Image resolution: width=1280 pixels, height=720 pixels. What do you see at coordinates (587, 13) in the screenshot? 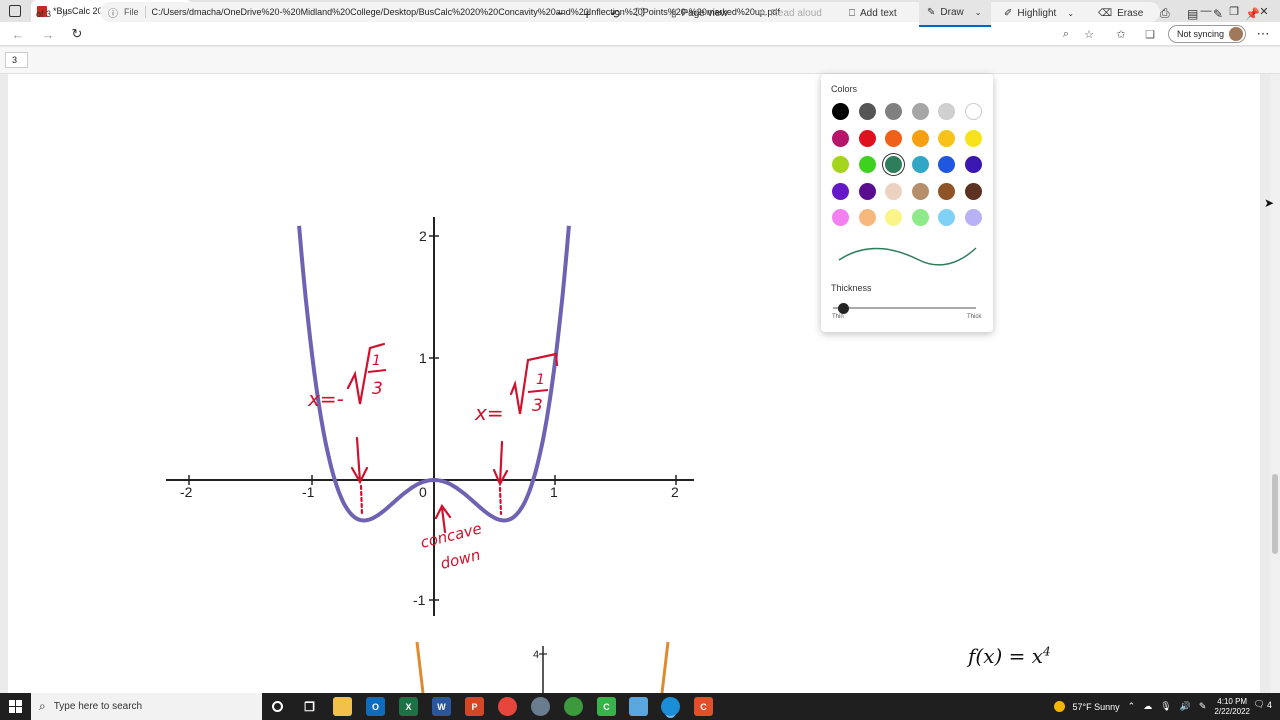
I see `zoom-in-icon: +` at bounding box center [587, 13].